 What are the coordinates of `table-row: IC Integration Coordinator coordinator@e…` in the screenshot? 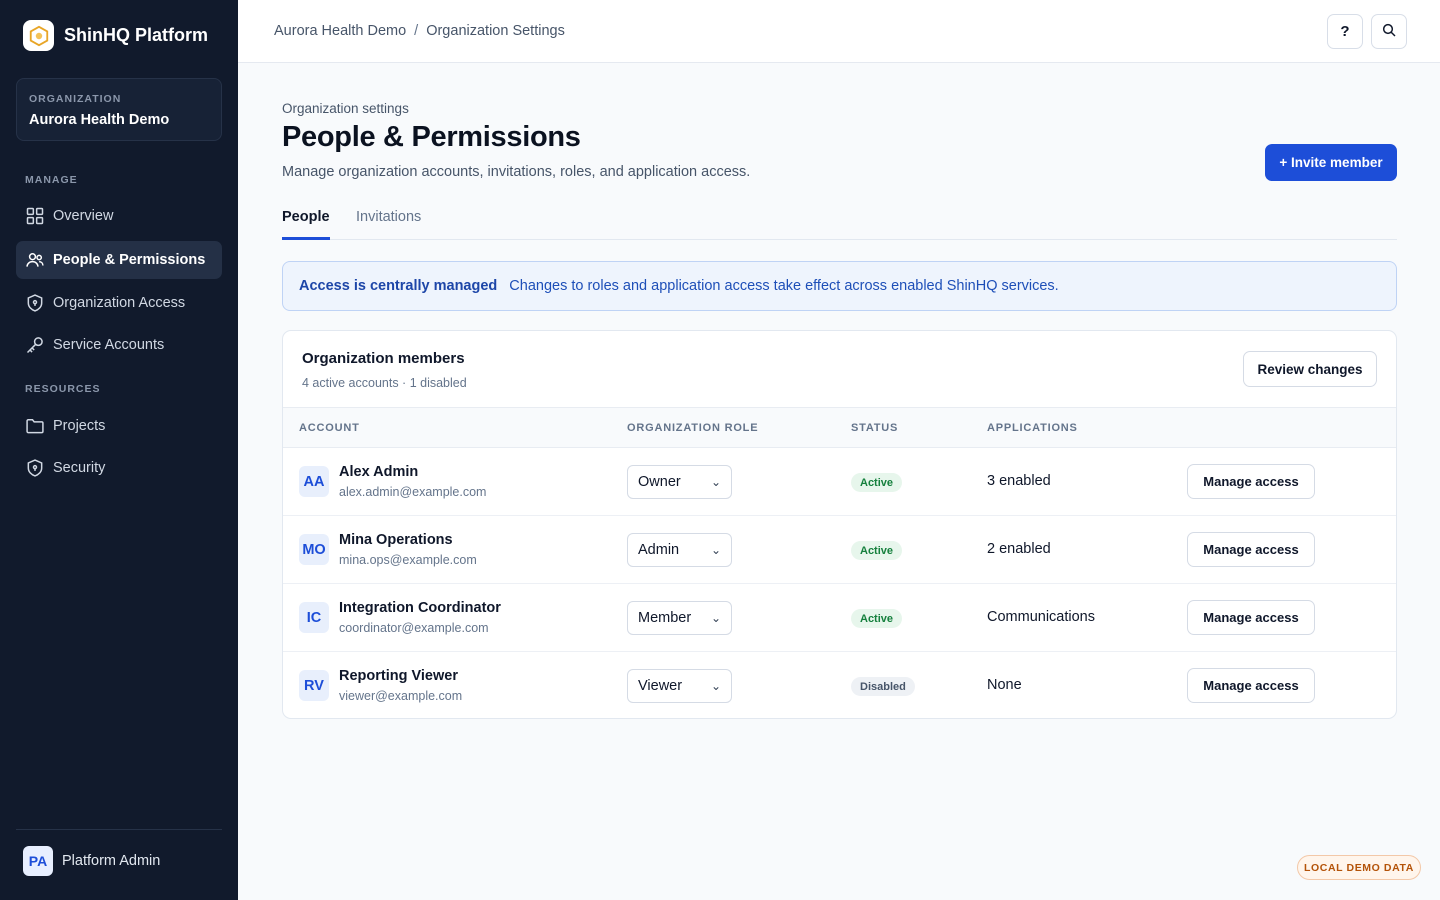 It's located at (839, 618).